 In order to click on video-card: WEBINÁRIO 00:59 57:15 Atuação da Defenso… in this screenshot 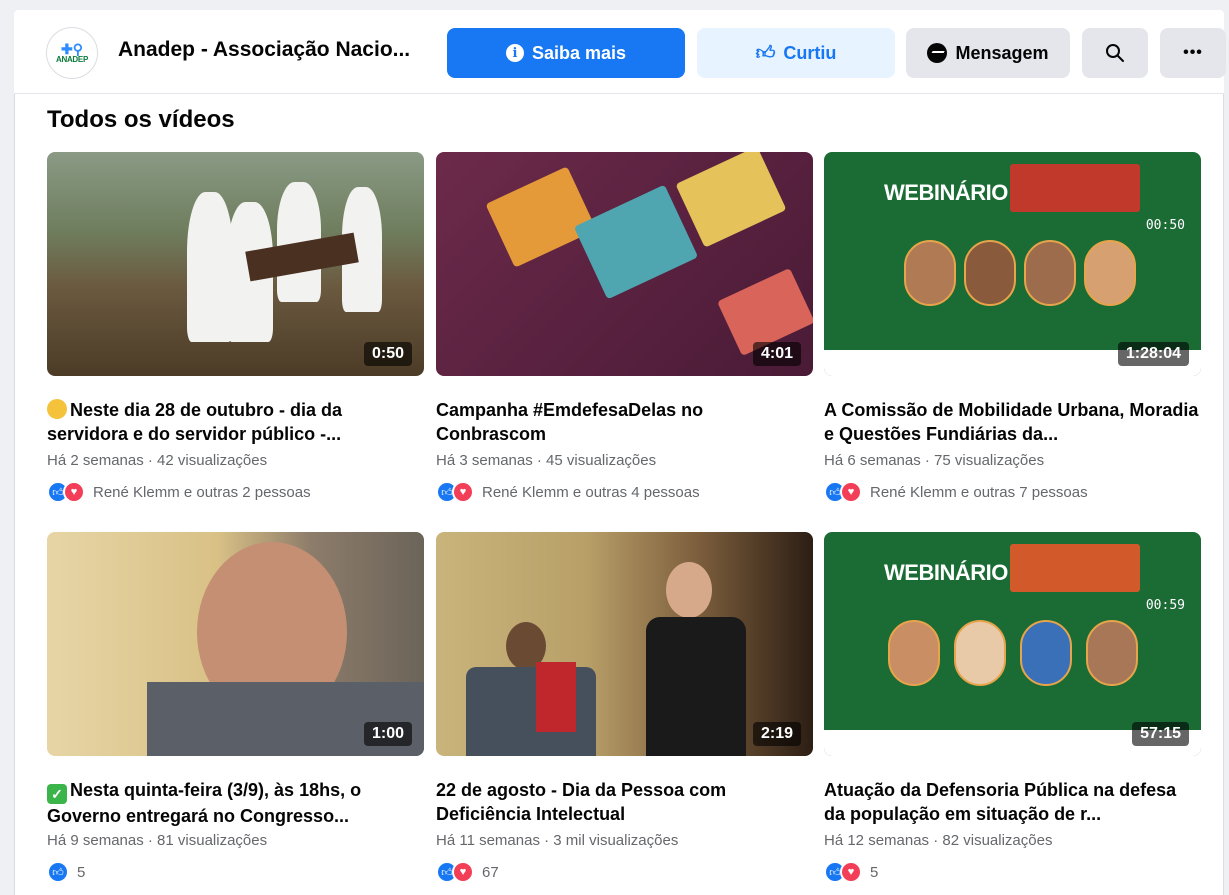, I will do `click(1012, 707)`.